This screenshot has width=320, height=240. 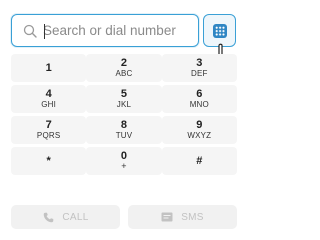 I want to click on key-letters: GHI, so click(x=49, y=104).